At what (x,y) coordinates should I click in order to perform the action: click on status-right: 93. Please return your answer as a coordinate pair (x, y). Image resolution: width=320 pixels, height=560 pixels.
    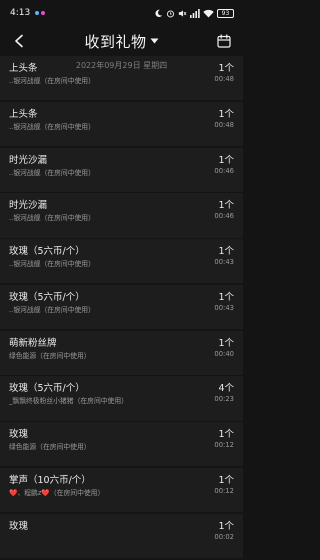
    Looking at the image, I should click on (194, 13).